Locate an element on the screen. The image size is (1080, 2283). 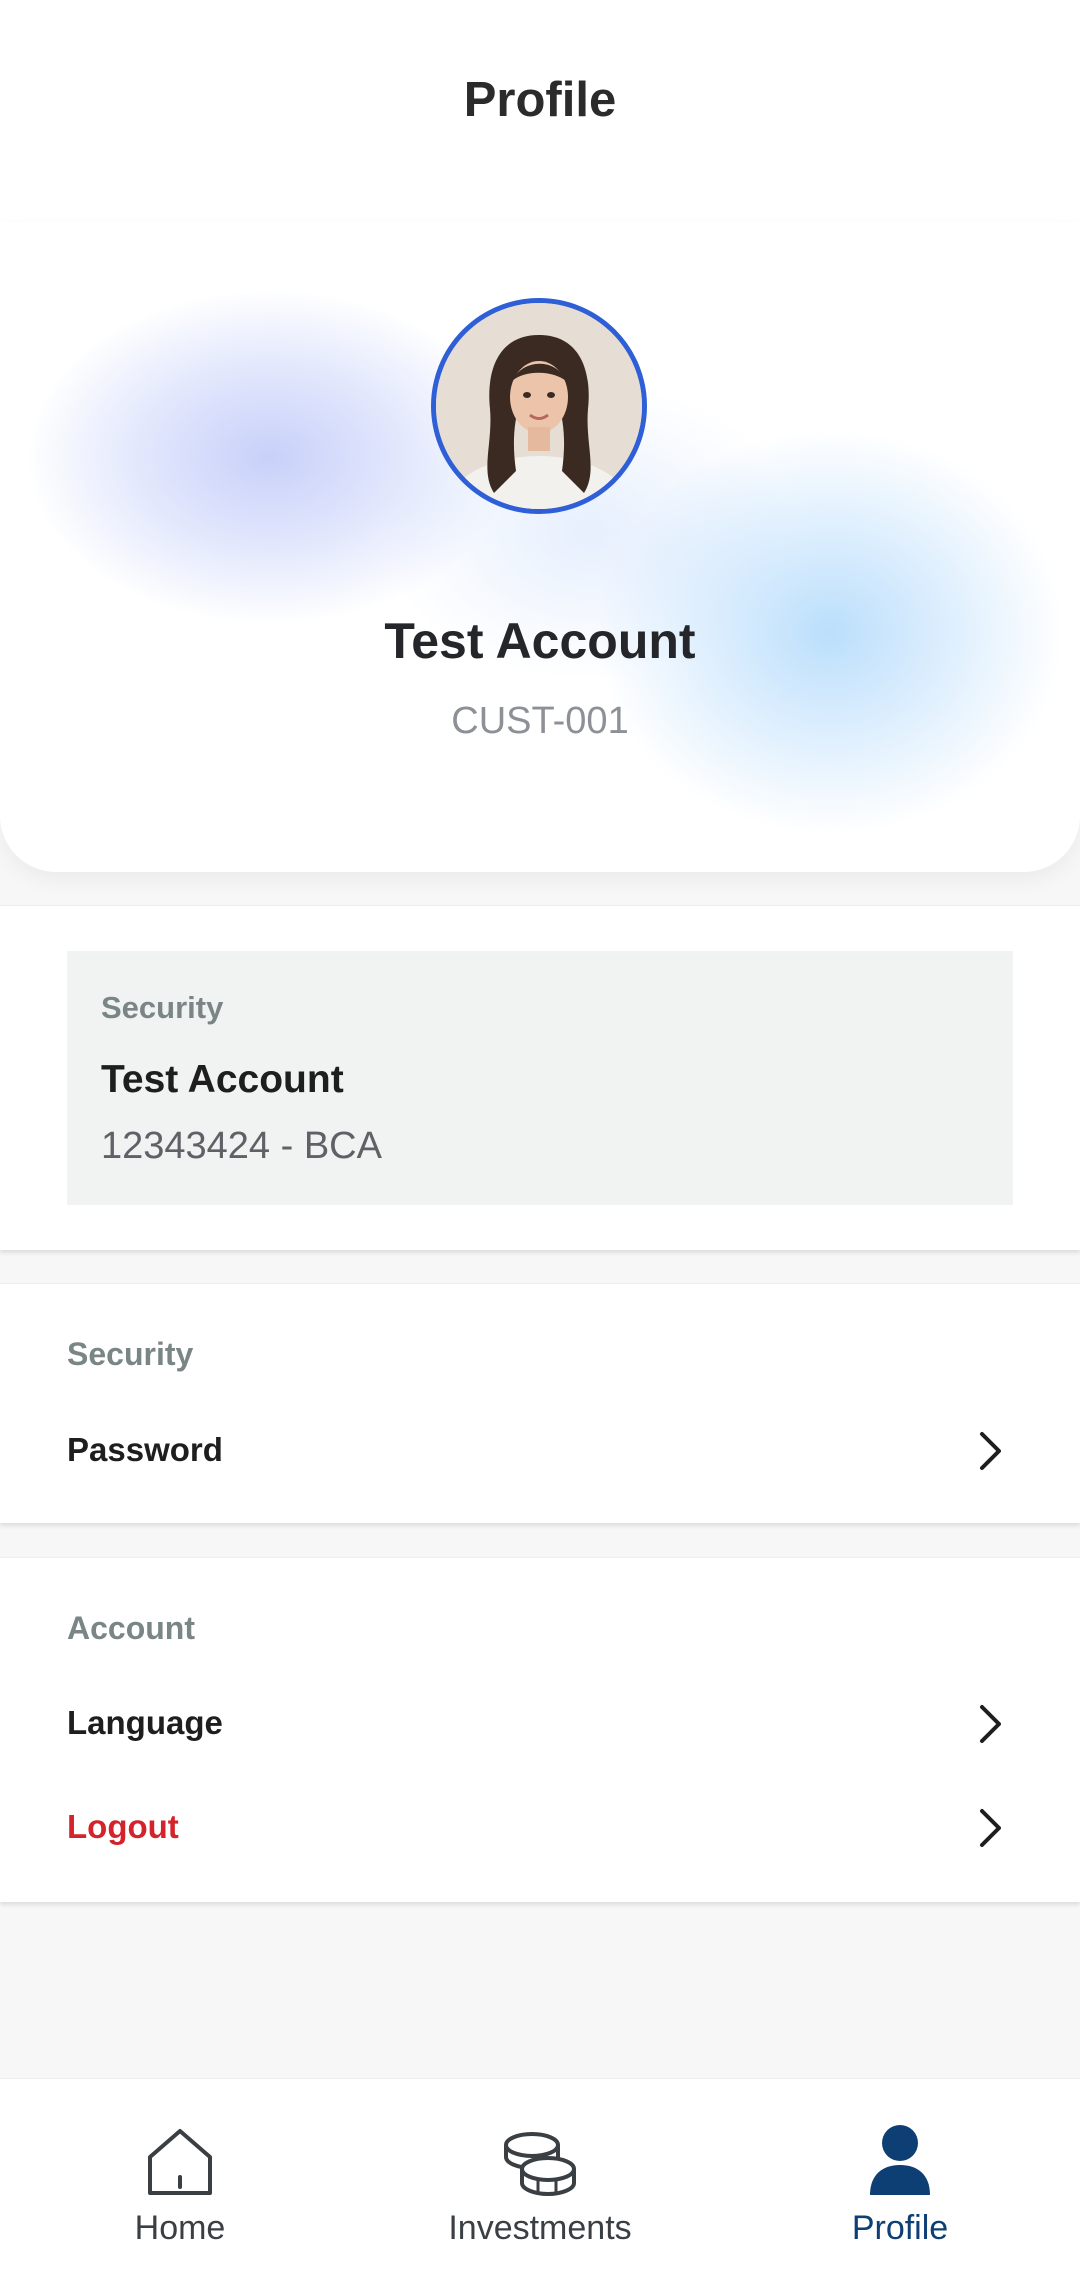
nav-label: Profile is located at coordinates (900, 2228).